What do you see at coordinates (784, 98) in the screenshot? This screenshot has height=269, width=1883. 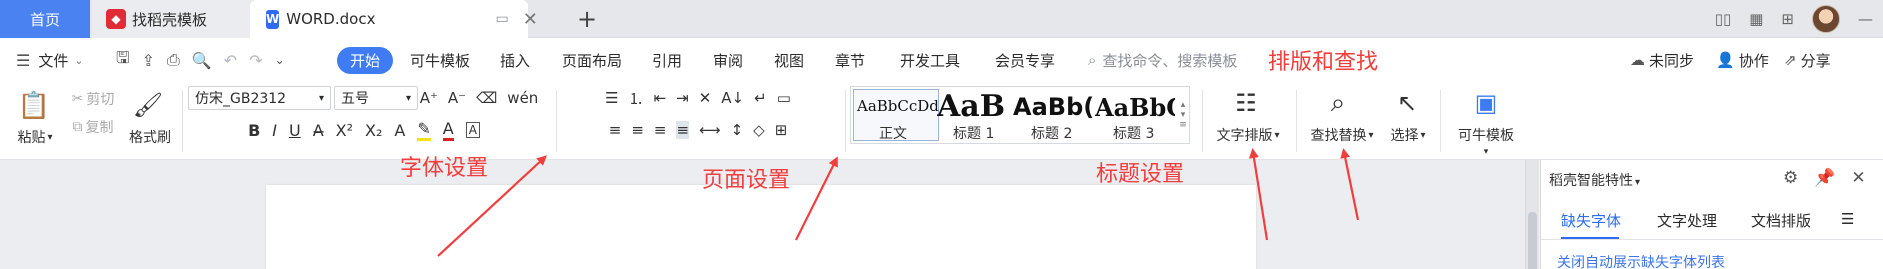 I see `ruler-icon: ▭` at bounding box center [784, 98].